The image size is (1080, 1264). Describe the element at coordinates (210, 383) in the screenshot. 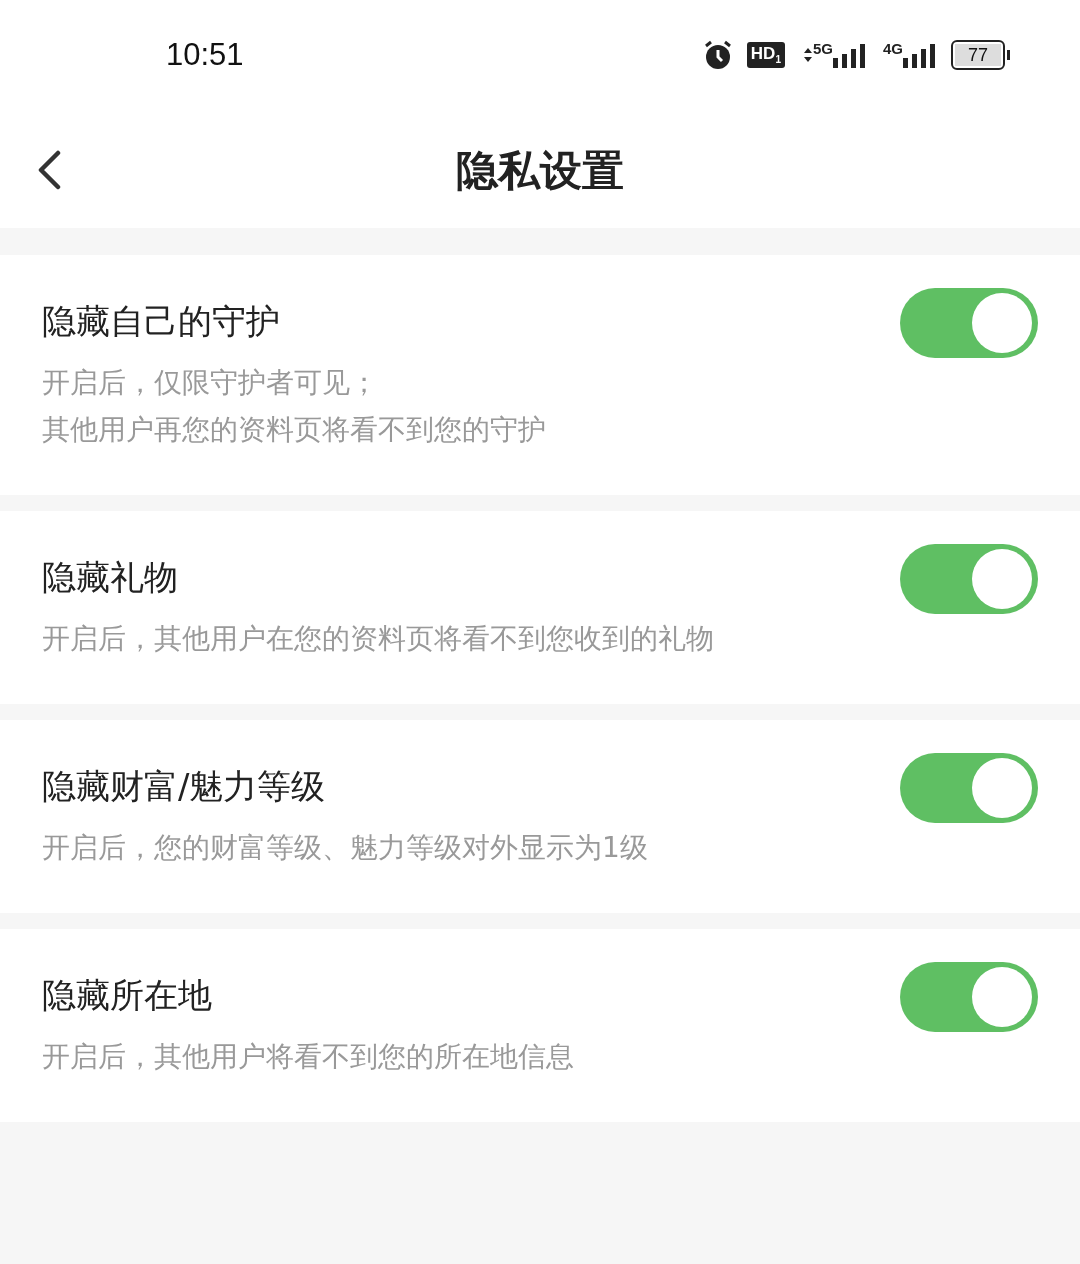

I see `setting-description: 开启后，仅限守护者可见；` at that location.